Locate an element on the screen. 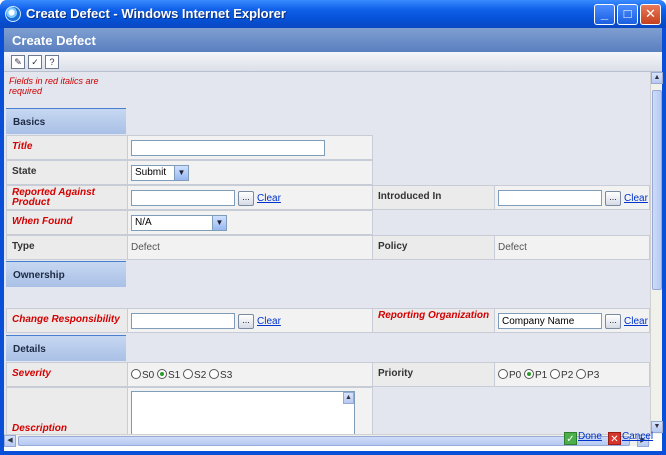 This screenshot has width=666, height=455. checkmark-icon: ✓ is located at coordinates (570, 438).